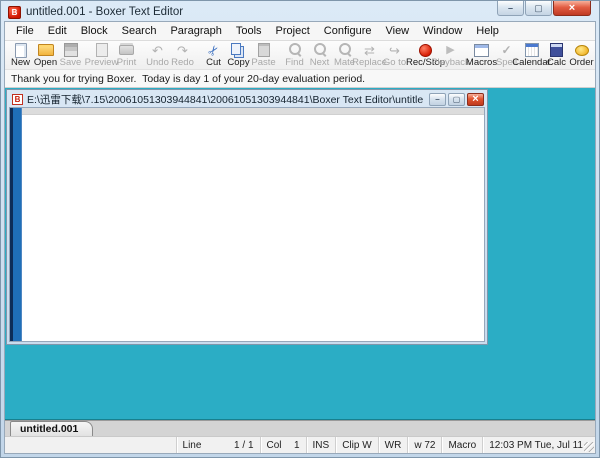 The image size is (600, 458). Describe the element at coordinates (589, 447) in the screenshot. I see `resize-grip` at that location.